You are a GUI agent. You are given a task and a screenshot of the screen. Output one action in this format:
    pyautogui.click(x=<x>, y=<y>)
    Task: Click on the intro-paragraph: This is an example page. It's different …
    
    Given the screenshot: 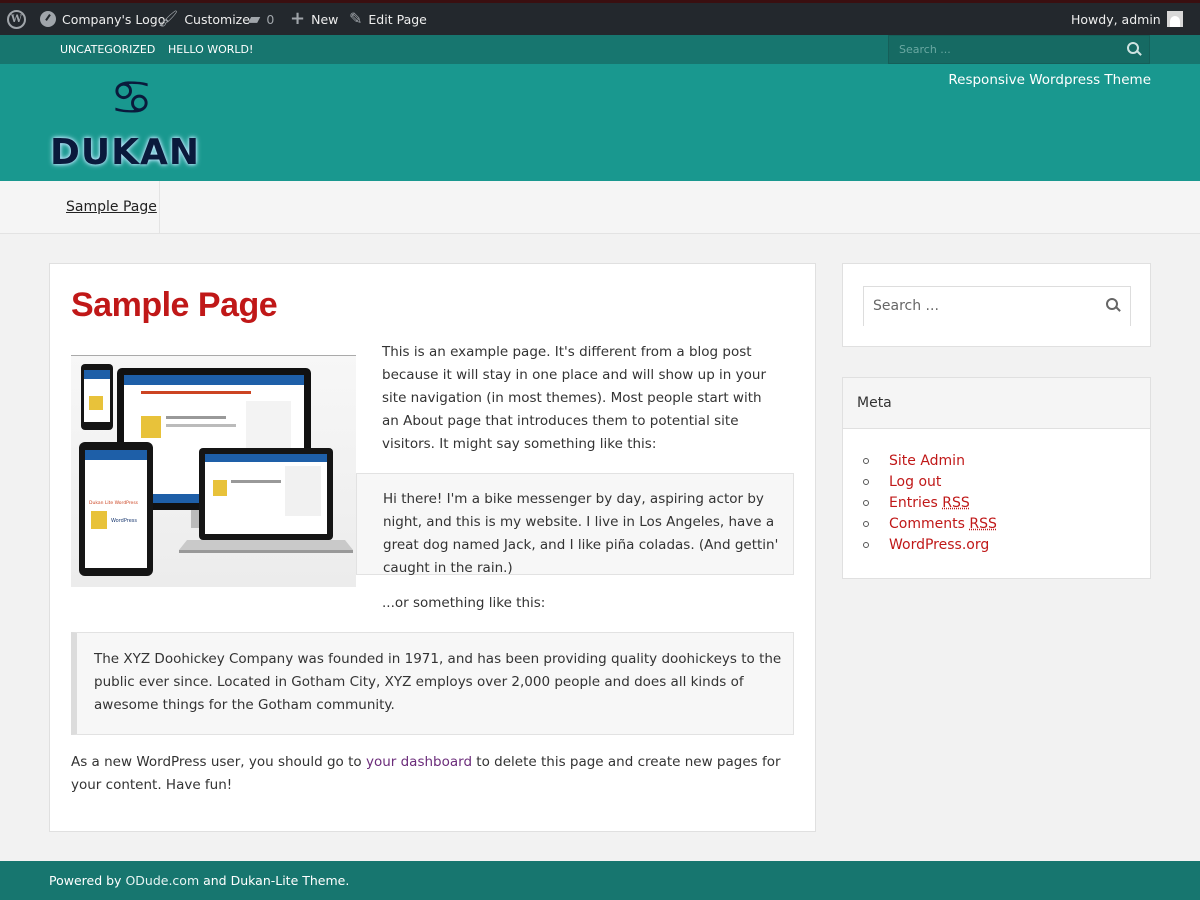 What is the action you would take?
    pyautogui.click(x=574, y=398)
    